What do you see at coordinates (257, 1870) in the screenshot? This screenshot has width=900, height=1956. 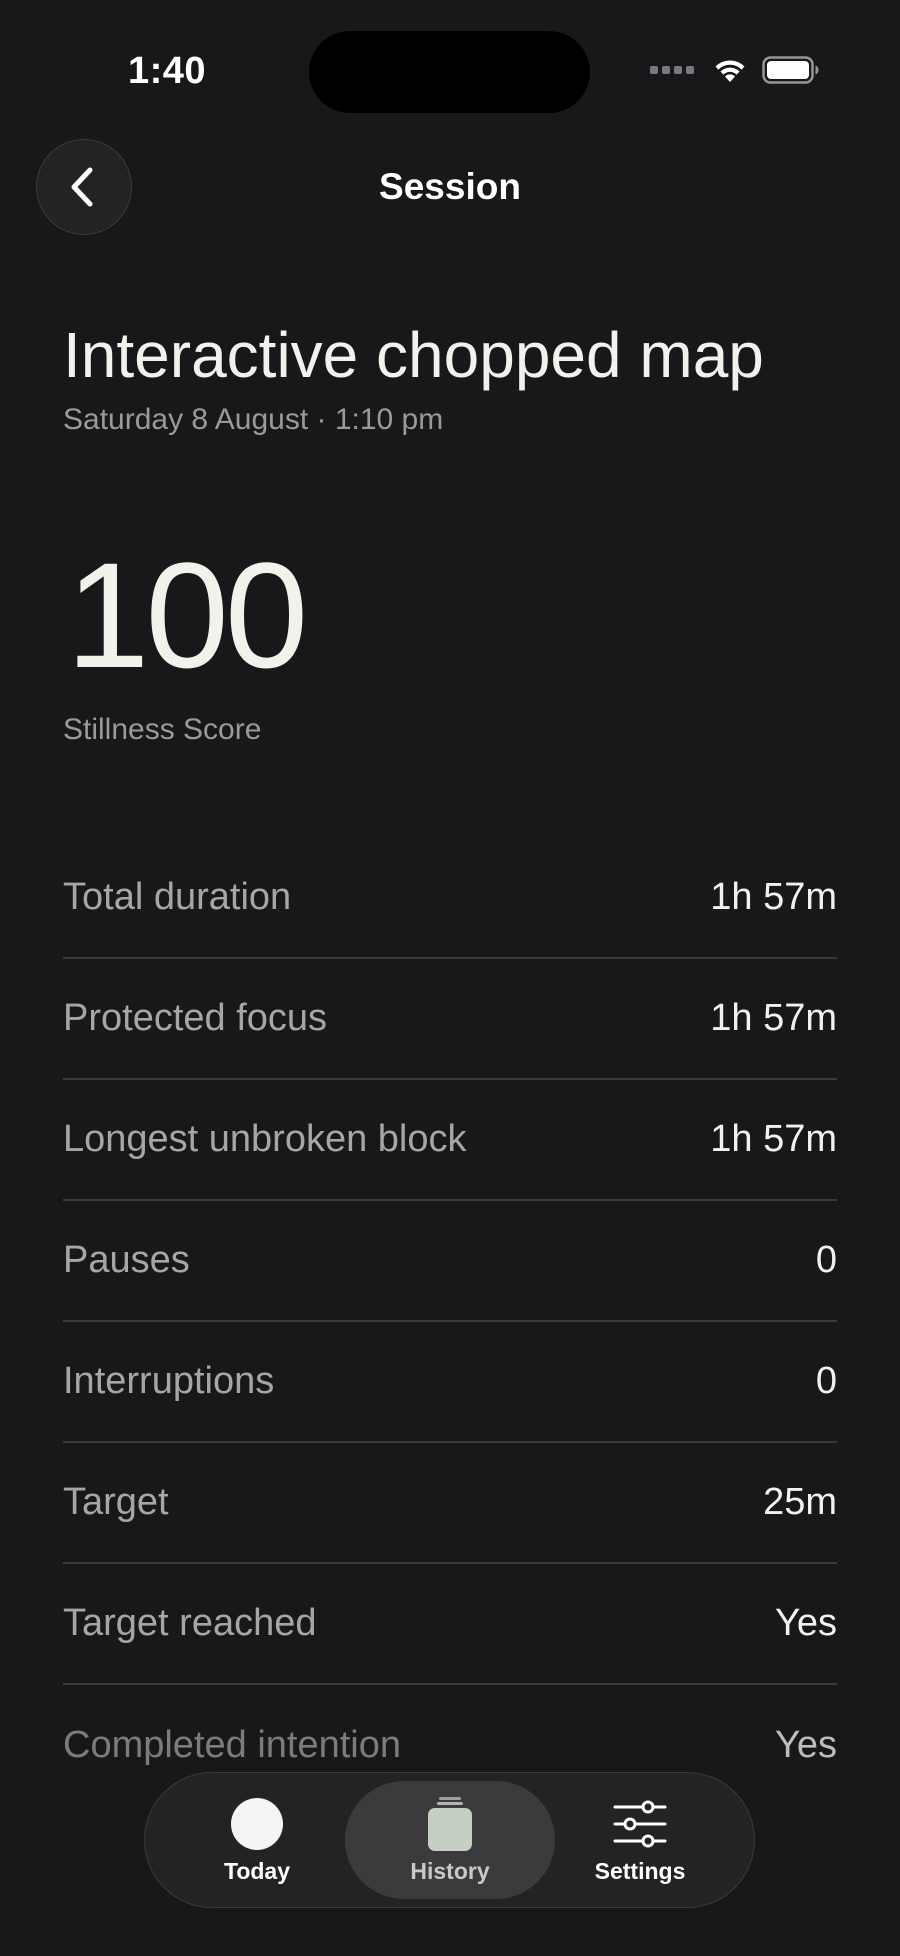 I see `tab-label: Today` at bounding box center [257, 1870].